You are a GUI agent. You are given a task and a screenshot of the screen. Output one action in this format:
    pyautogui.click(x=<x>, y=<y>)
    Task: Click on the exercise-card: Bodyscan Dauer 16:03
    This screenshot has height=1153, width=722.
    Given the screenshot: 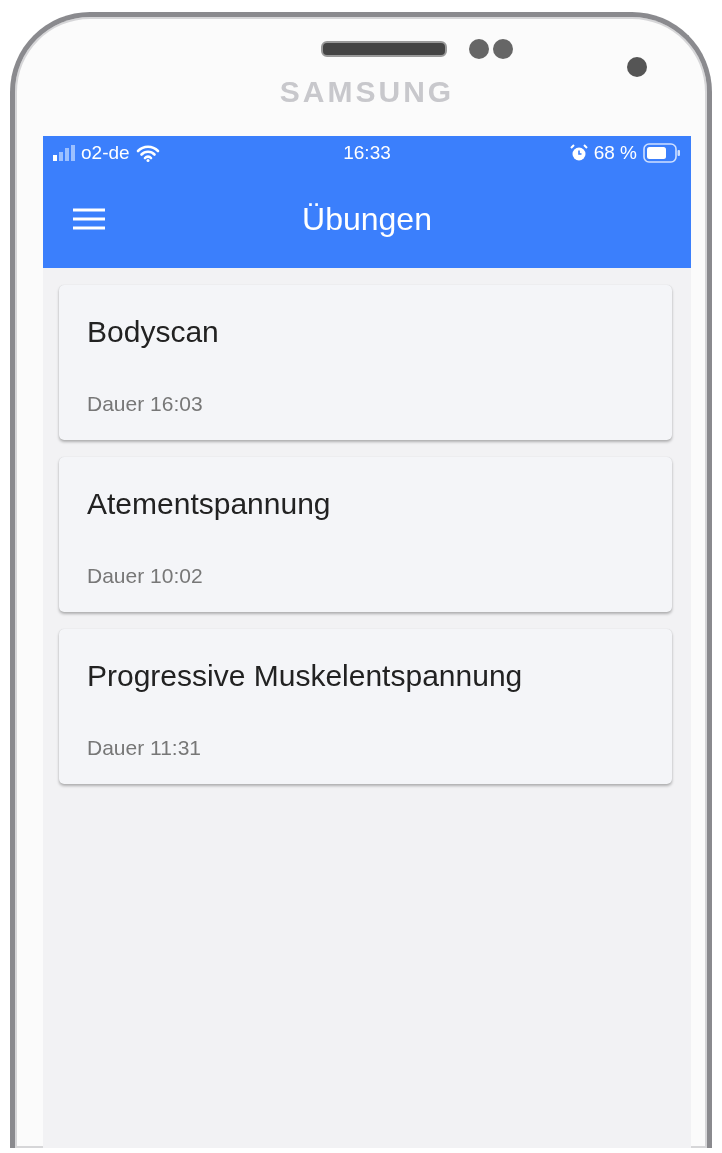 What is the action you would take?
    pyautogui.click(x=365, y=362)
    